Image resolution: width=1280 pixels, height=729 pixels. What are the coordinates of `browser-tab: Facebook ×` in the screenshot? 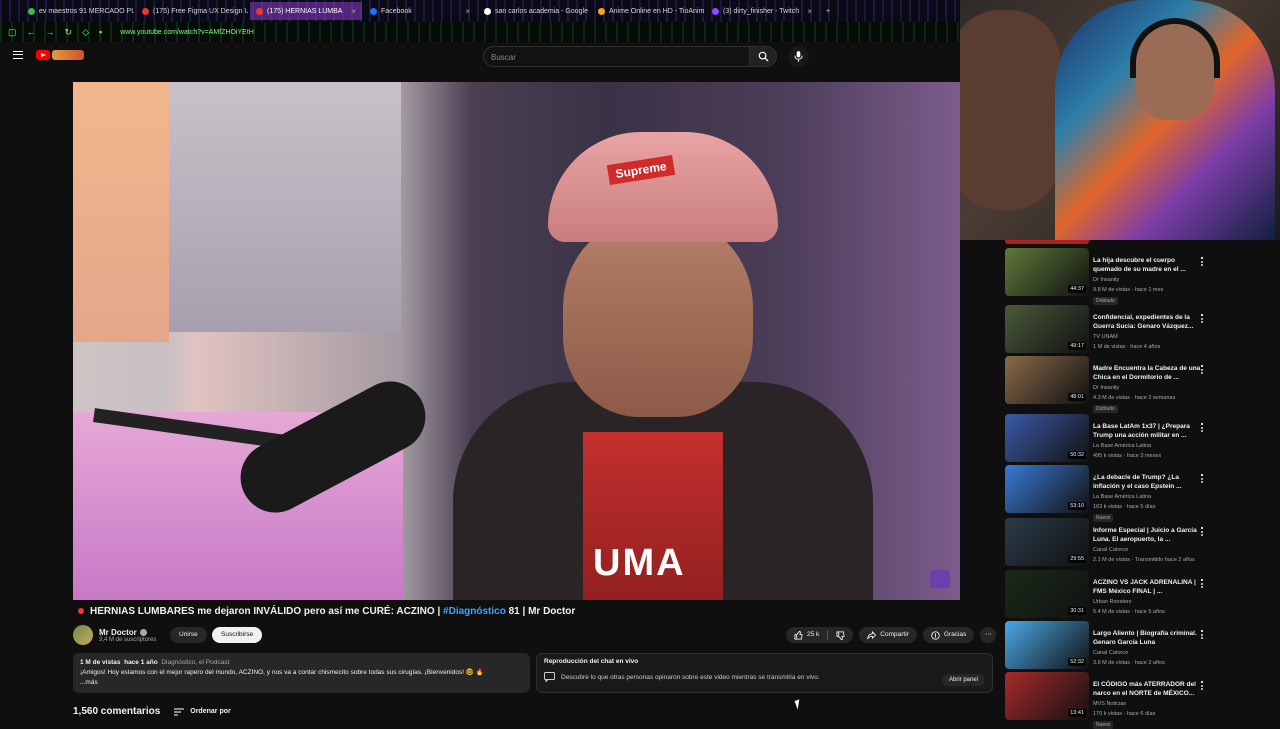 It's located at (420, 11).